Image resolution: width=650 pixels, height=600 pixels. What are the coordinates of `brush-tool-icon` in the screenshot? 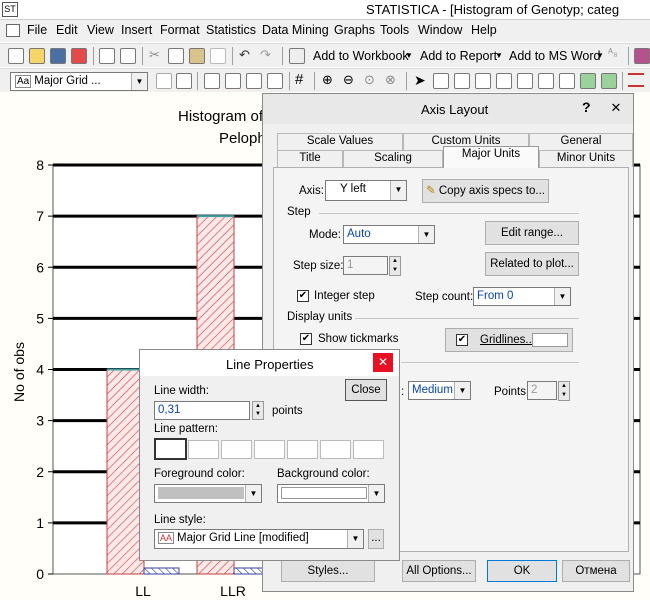 It's located at (504, 81).